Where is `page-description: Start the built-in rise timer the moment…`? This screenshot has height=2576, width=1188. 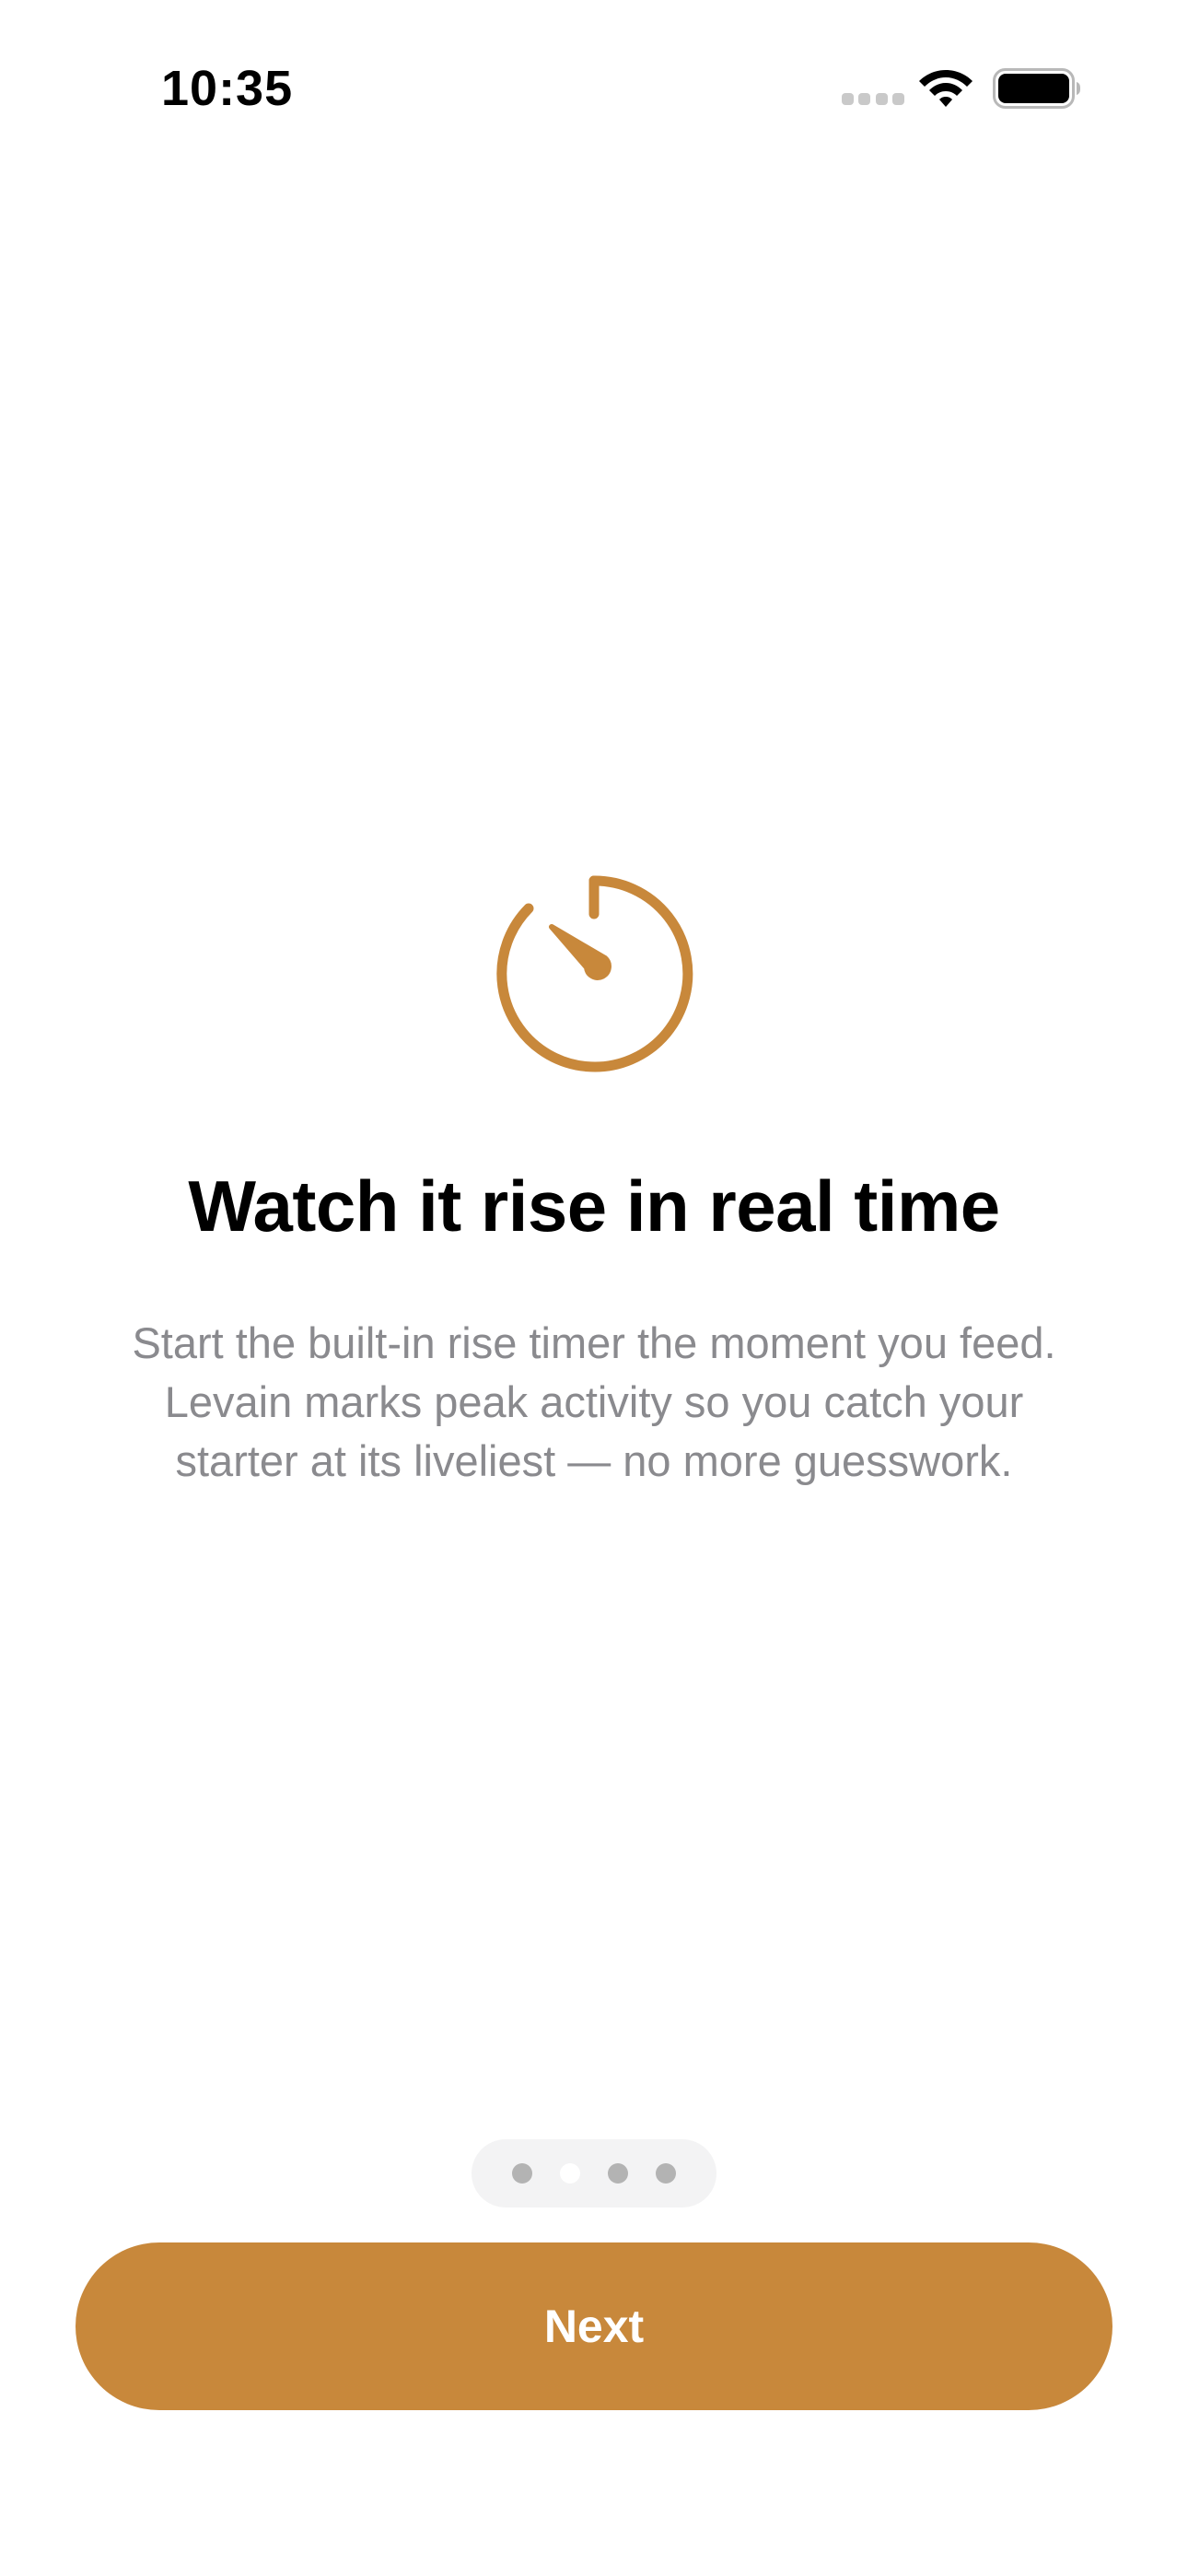
page-description: Start the built-in rise timer the moment… is located at coordinates (594, 1401).